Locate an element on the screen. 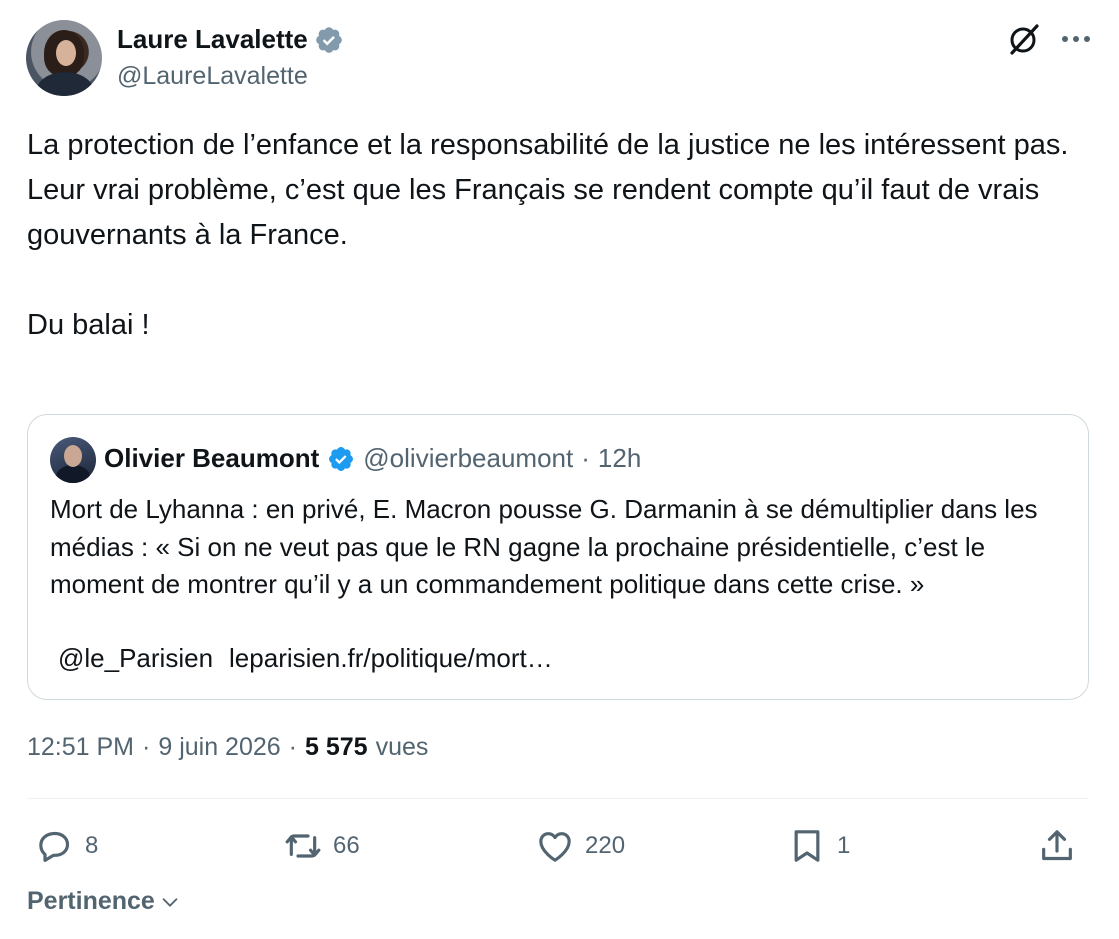 This screenshot has height=939, width=1119. reply-icon is located at coordinates (54, 846).